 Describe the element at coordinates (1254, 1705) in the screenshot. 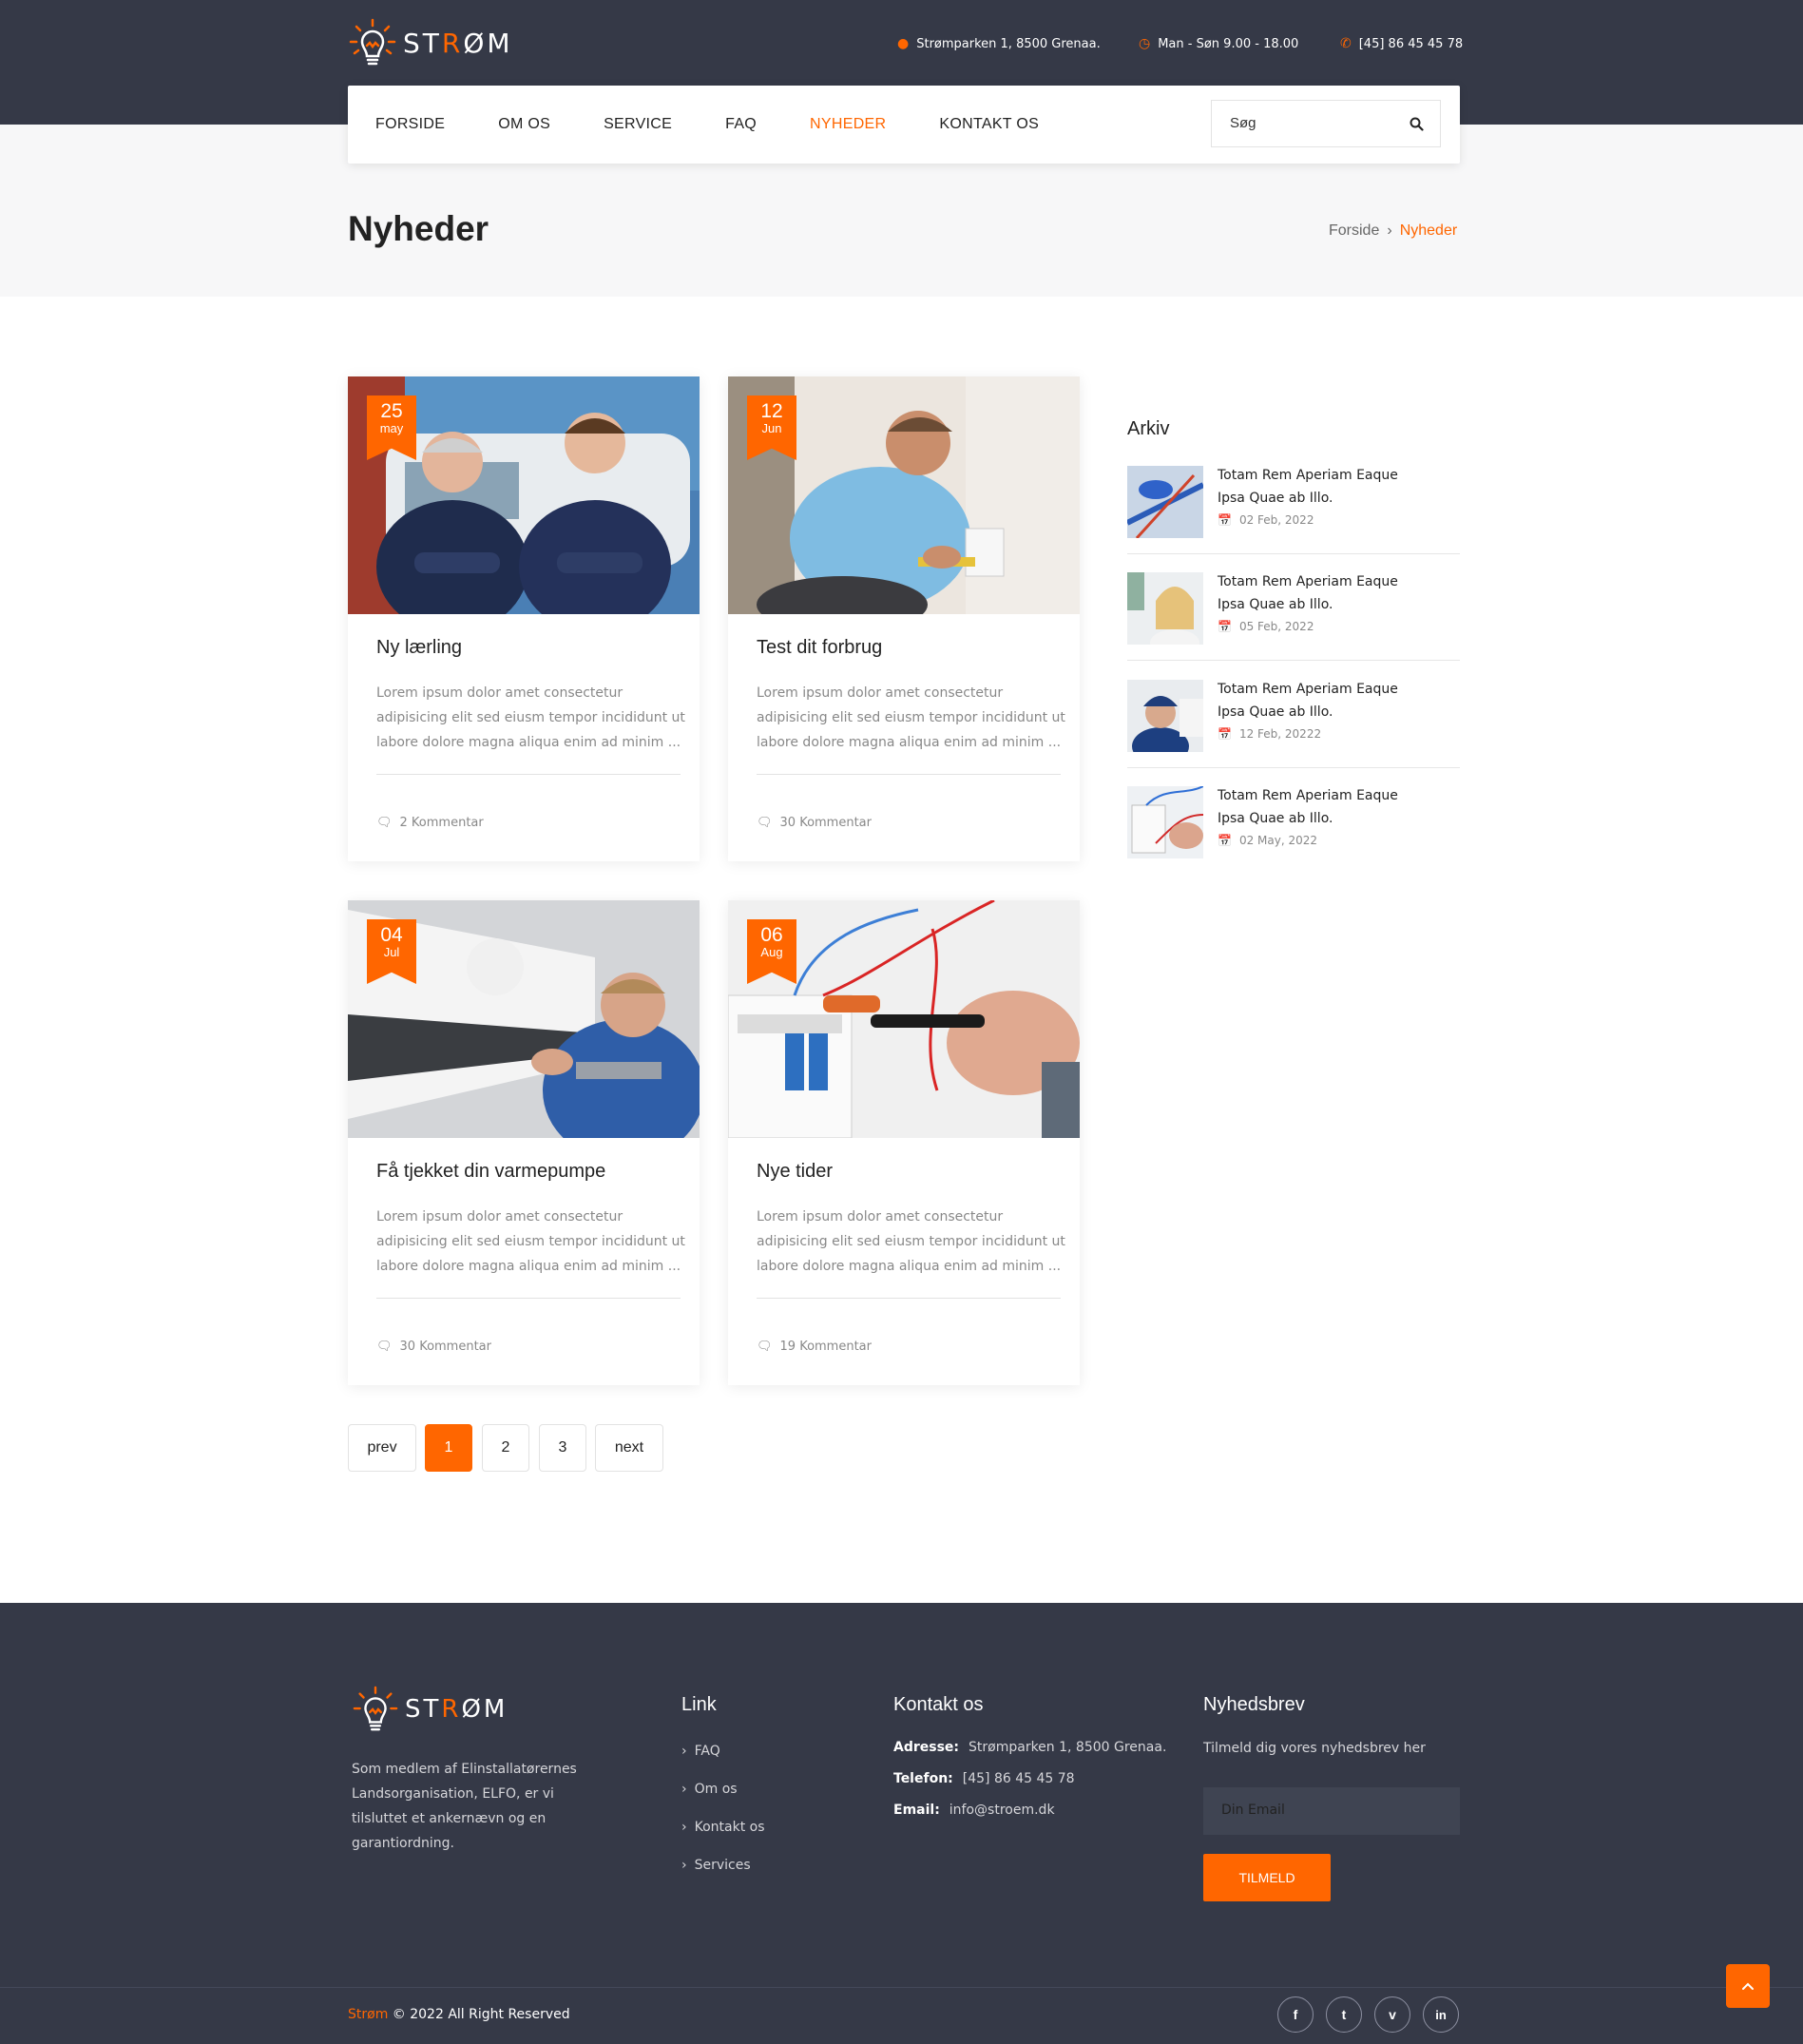

I see `footer-newsletter-title: Nyhedsbrev` at that location.